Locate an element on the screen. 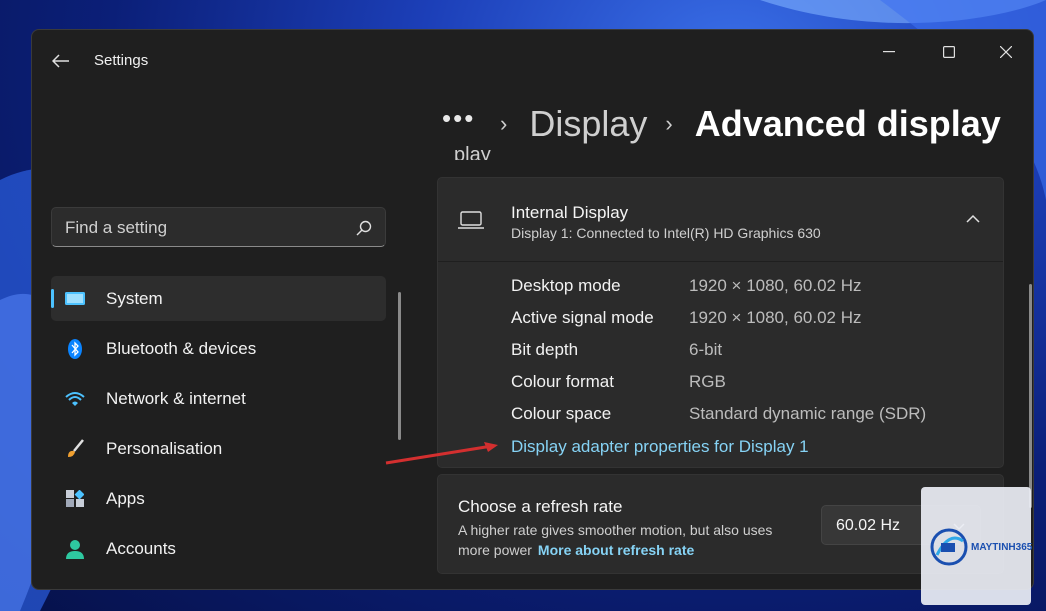 Image resolution: width=1046 pixels, height=611 pixels. sidebar-scrollbar is located at coordinates (399, 366).